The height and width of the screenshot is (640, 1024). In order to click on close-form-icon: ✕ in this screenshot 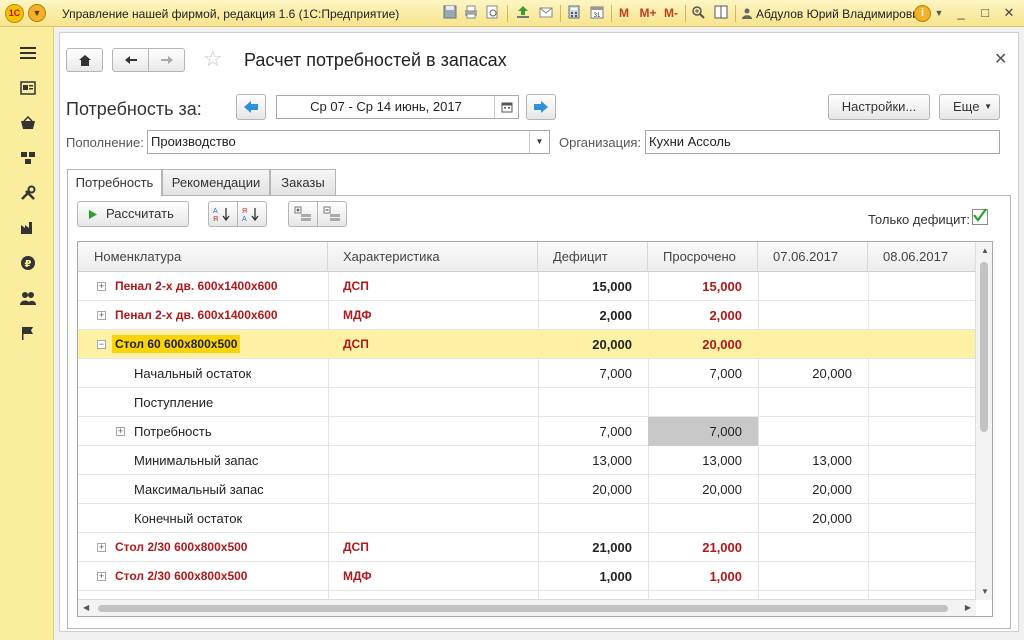, I will do `click(1000, 59)`.